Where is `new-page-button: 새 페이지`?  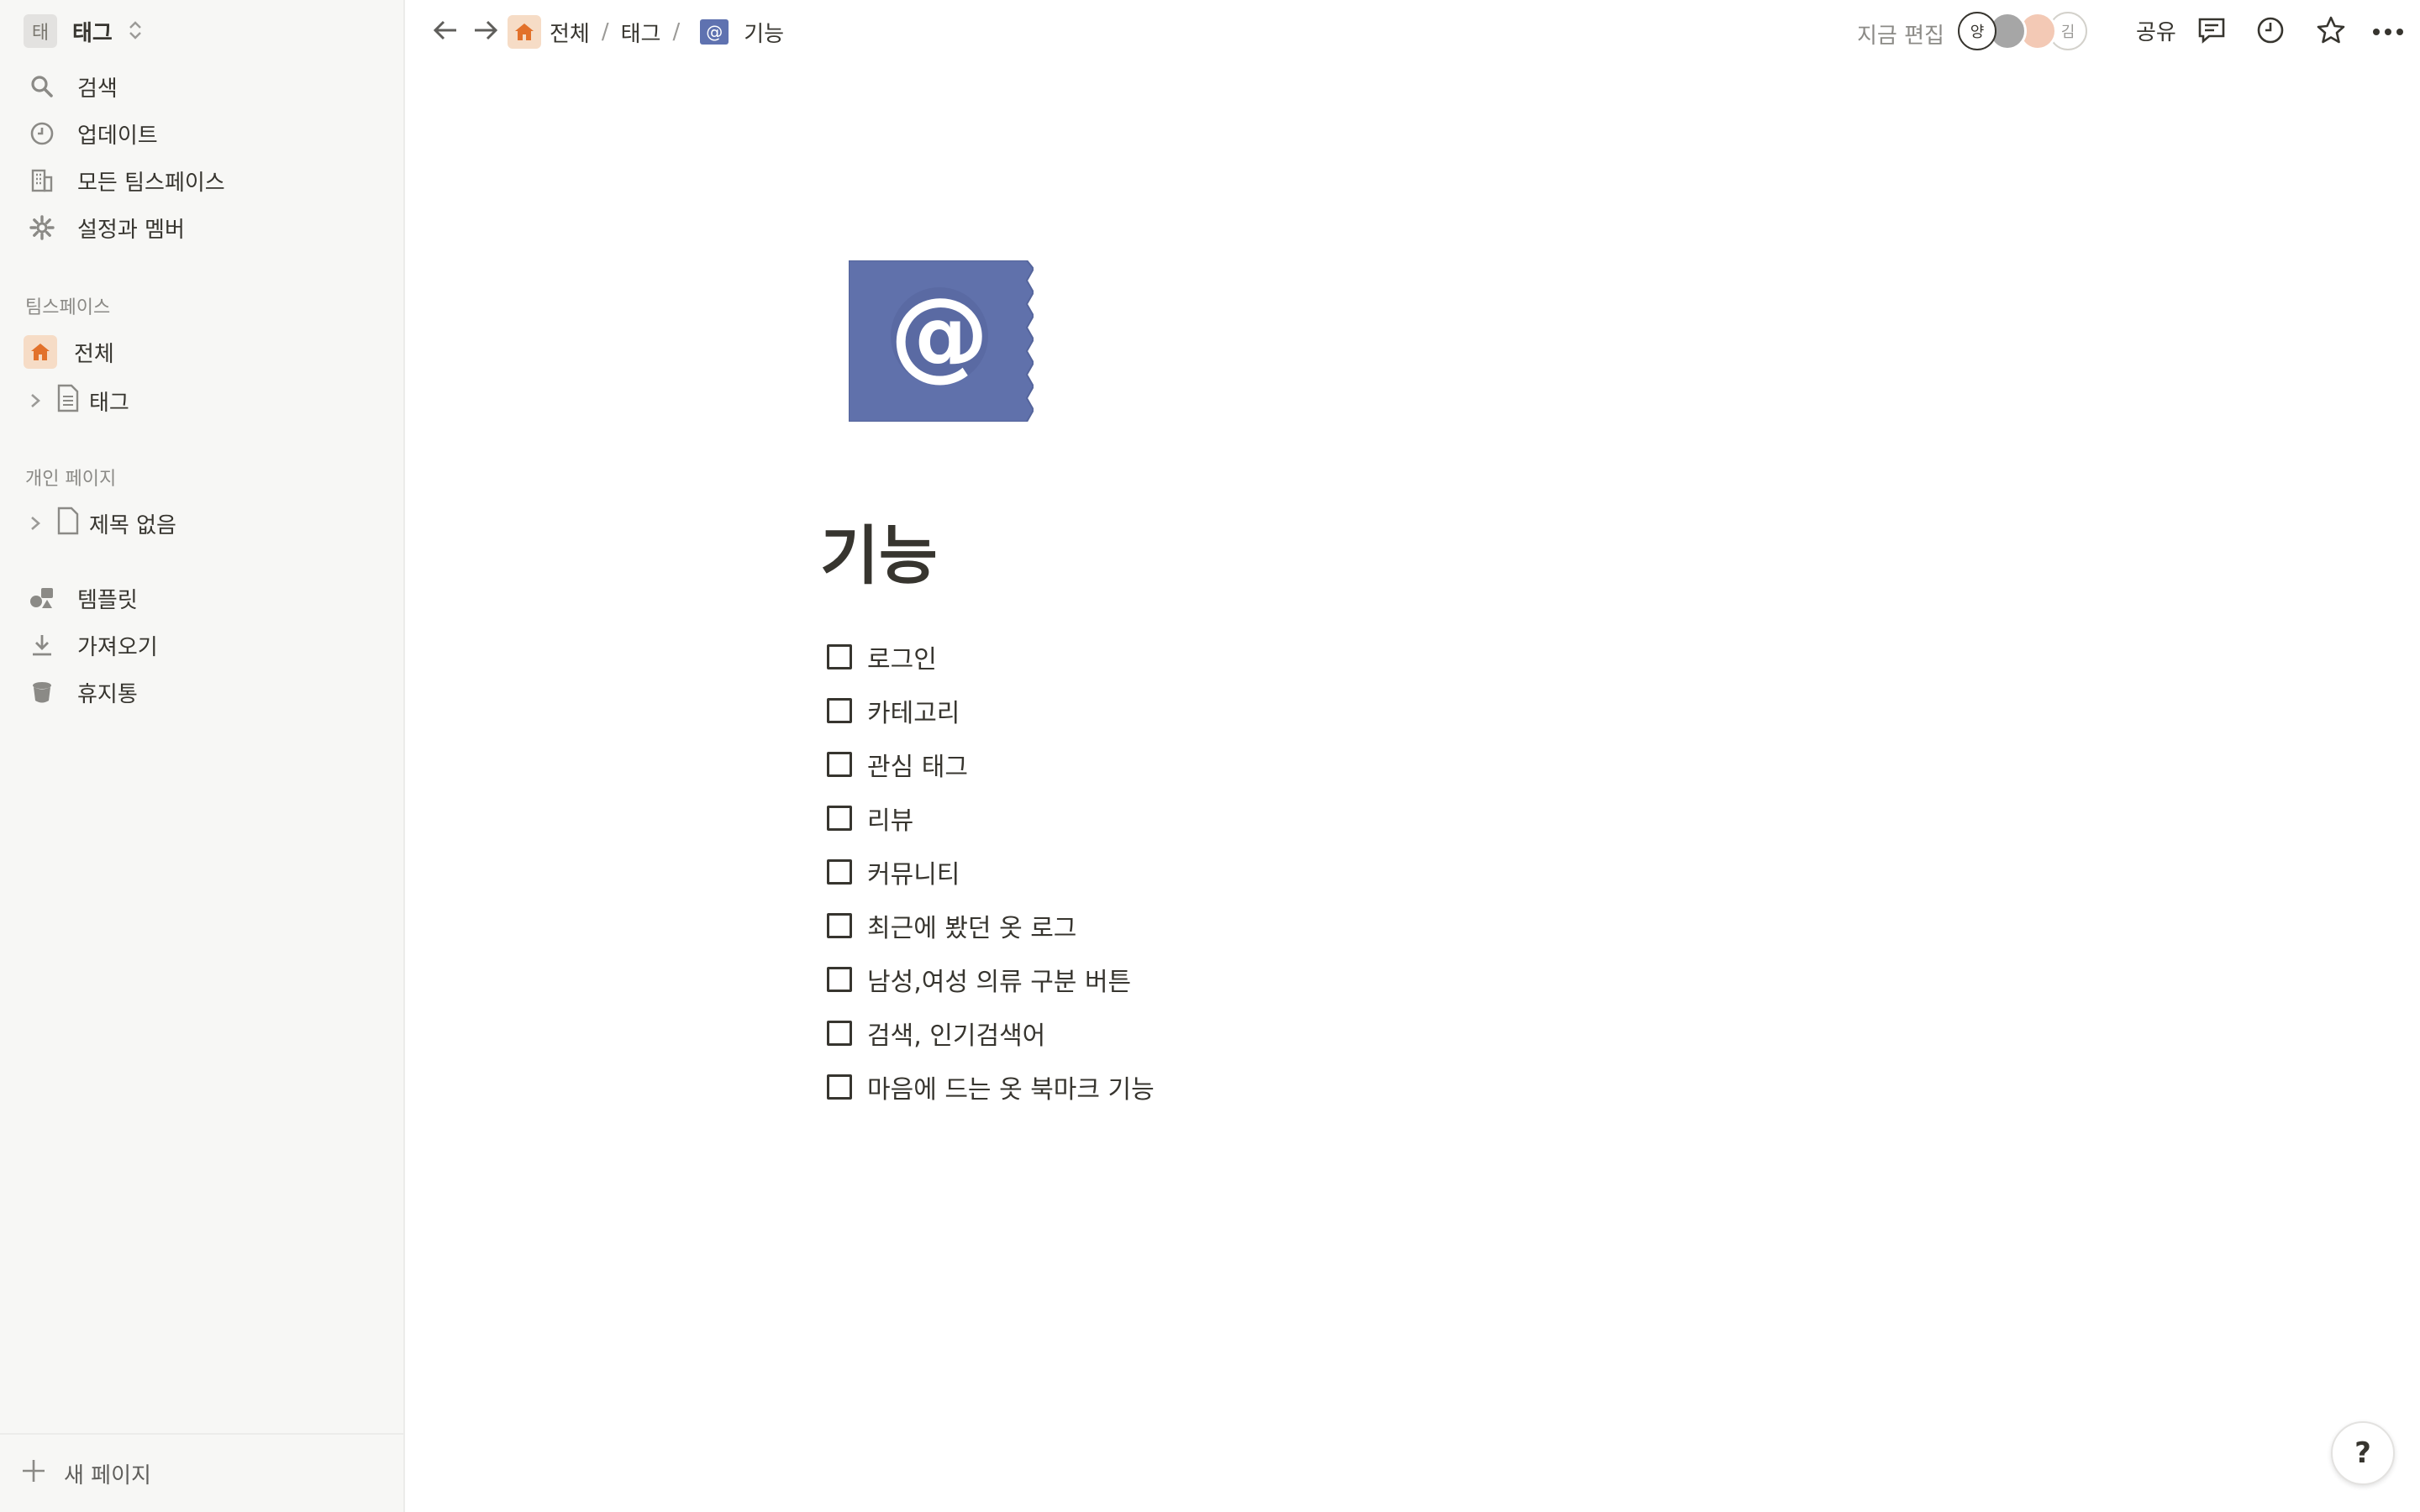
new-page-button: 새 페이지 is located at coordinates (202, 1472).